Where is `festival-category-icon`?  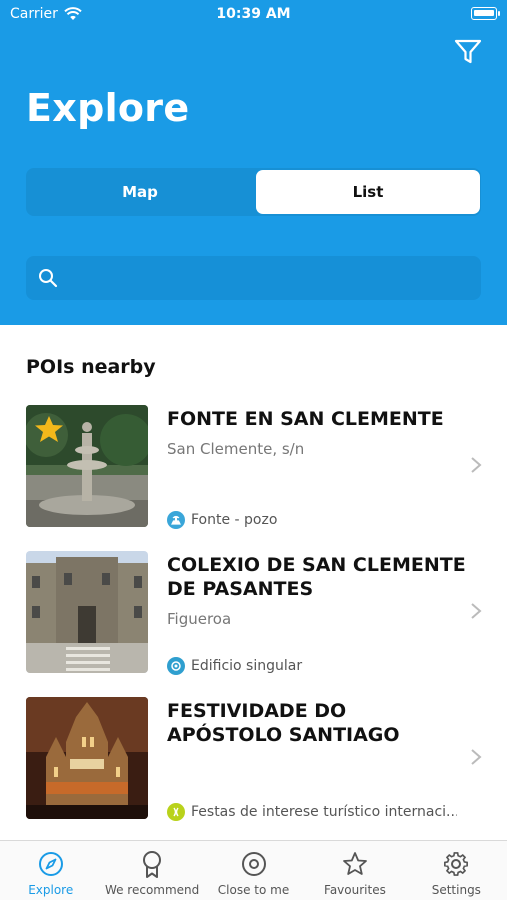 festival-category-icon is located at coordinates (176, 812).